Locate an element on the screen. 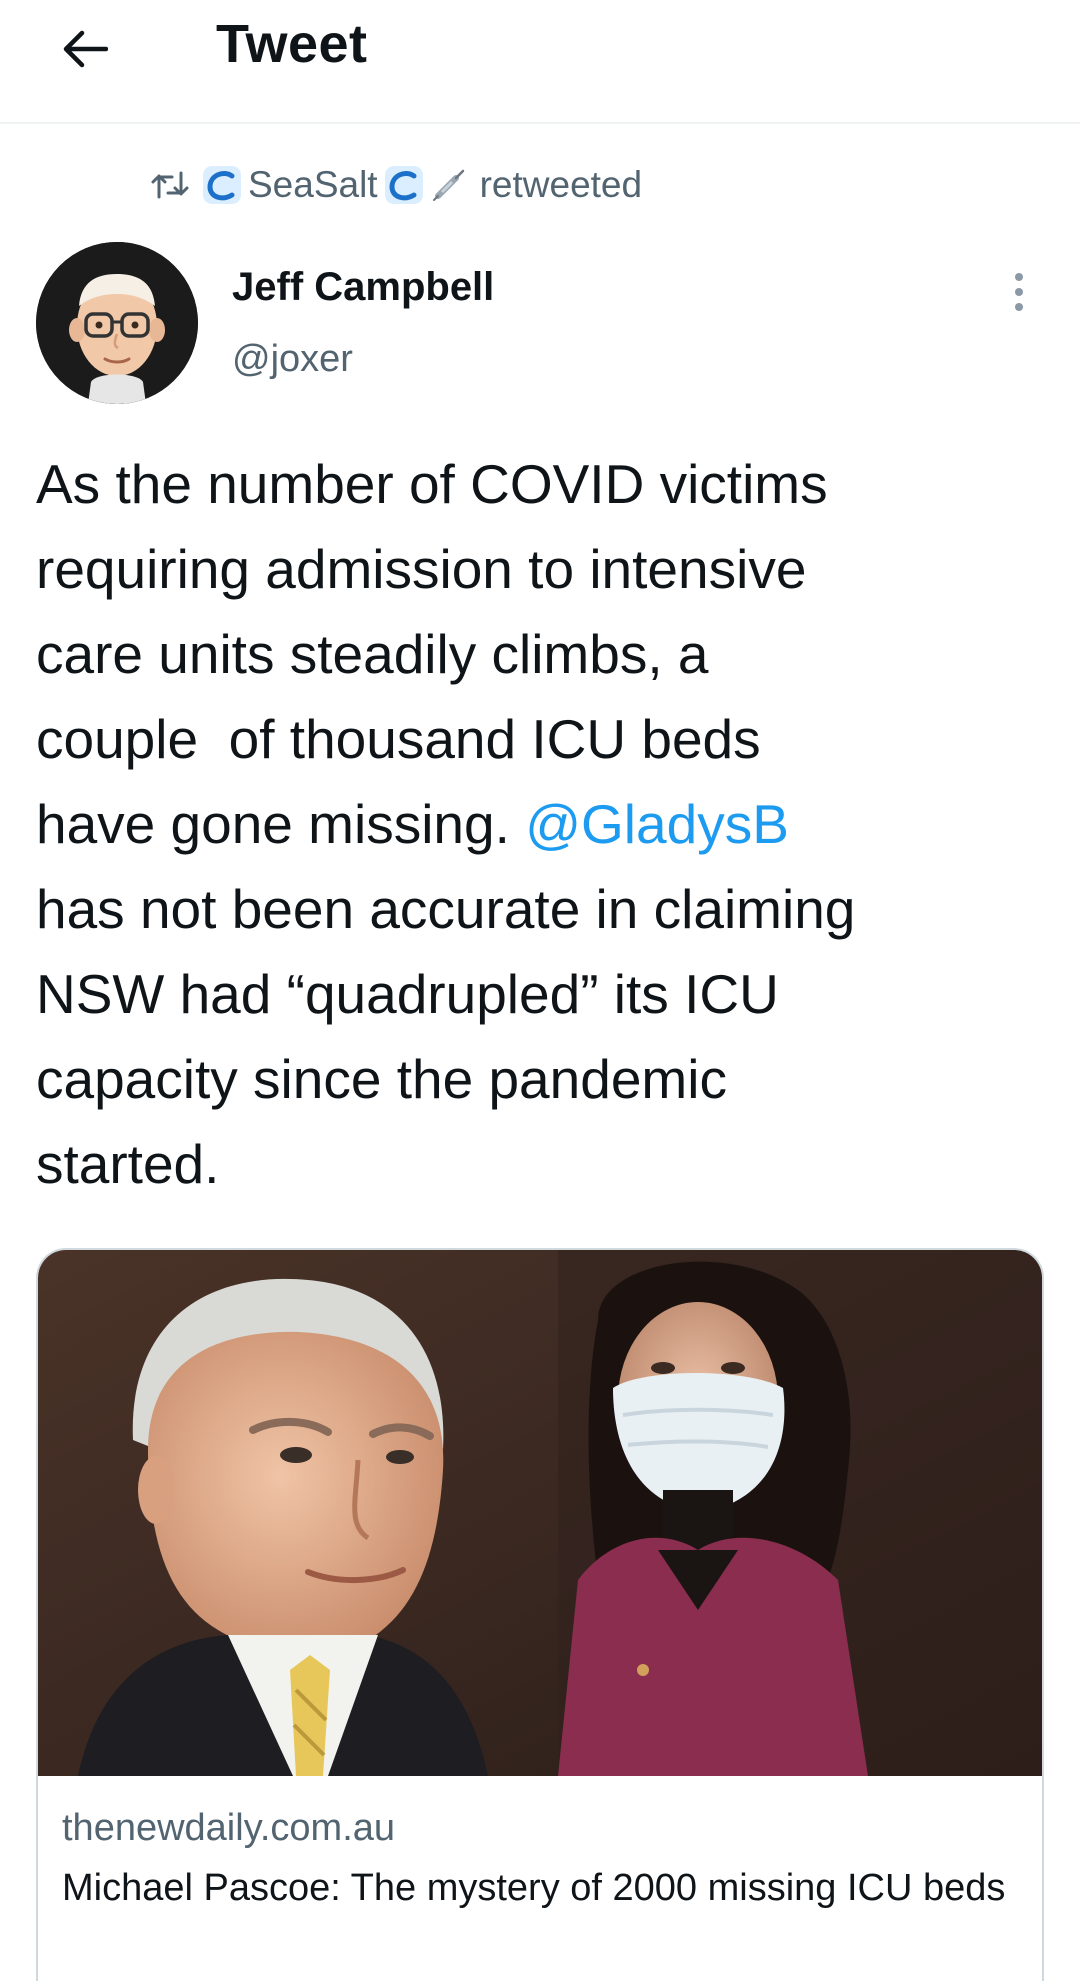  page-title: Tweet is located at coordinates (292, 44).